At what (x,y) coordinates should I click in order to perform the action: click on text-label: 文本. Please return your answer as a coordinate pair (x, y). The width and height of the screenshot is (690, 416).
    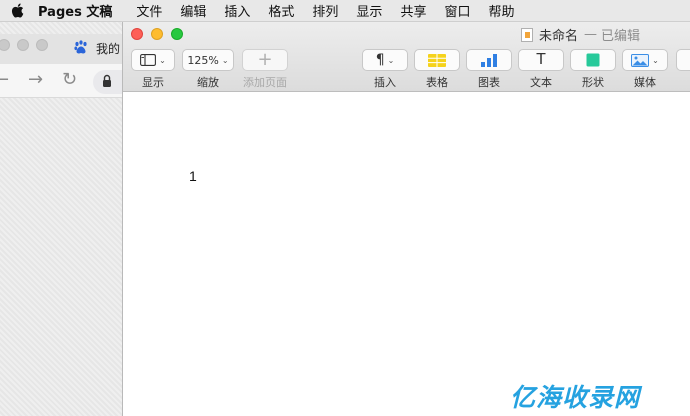
    Looking at the image, I should click on (541, 82).